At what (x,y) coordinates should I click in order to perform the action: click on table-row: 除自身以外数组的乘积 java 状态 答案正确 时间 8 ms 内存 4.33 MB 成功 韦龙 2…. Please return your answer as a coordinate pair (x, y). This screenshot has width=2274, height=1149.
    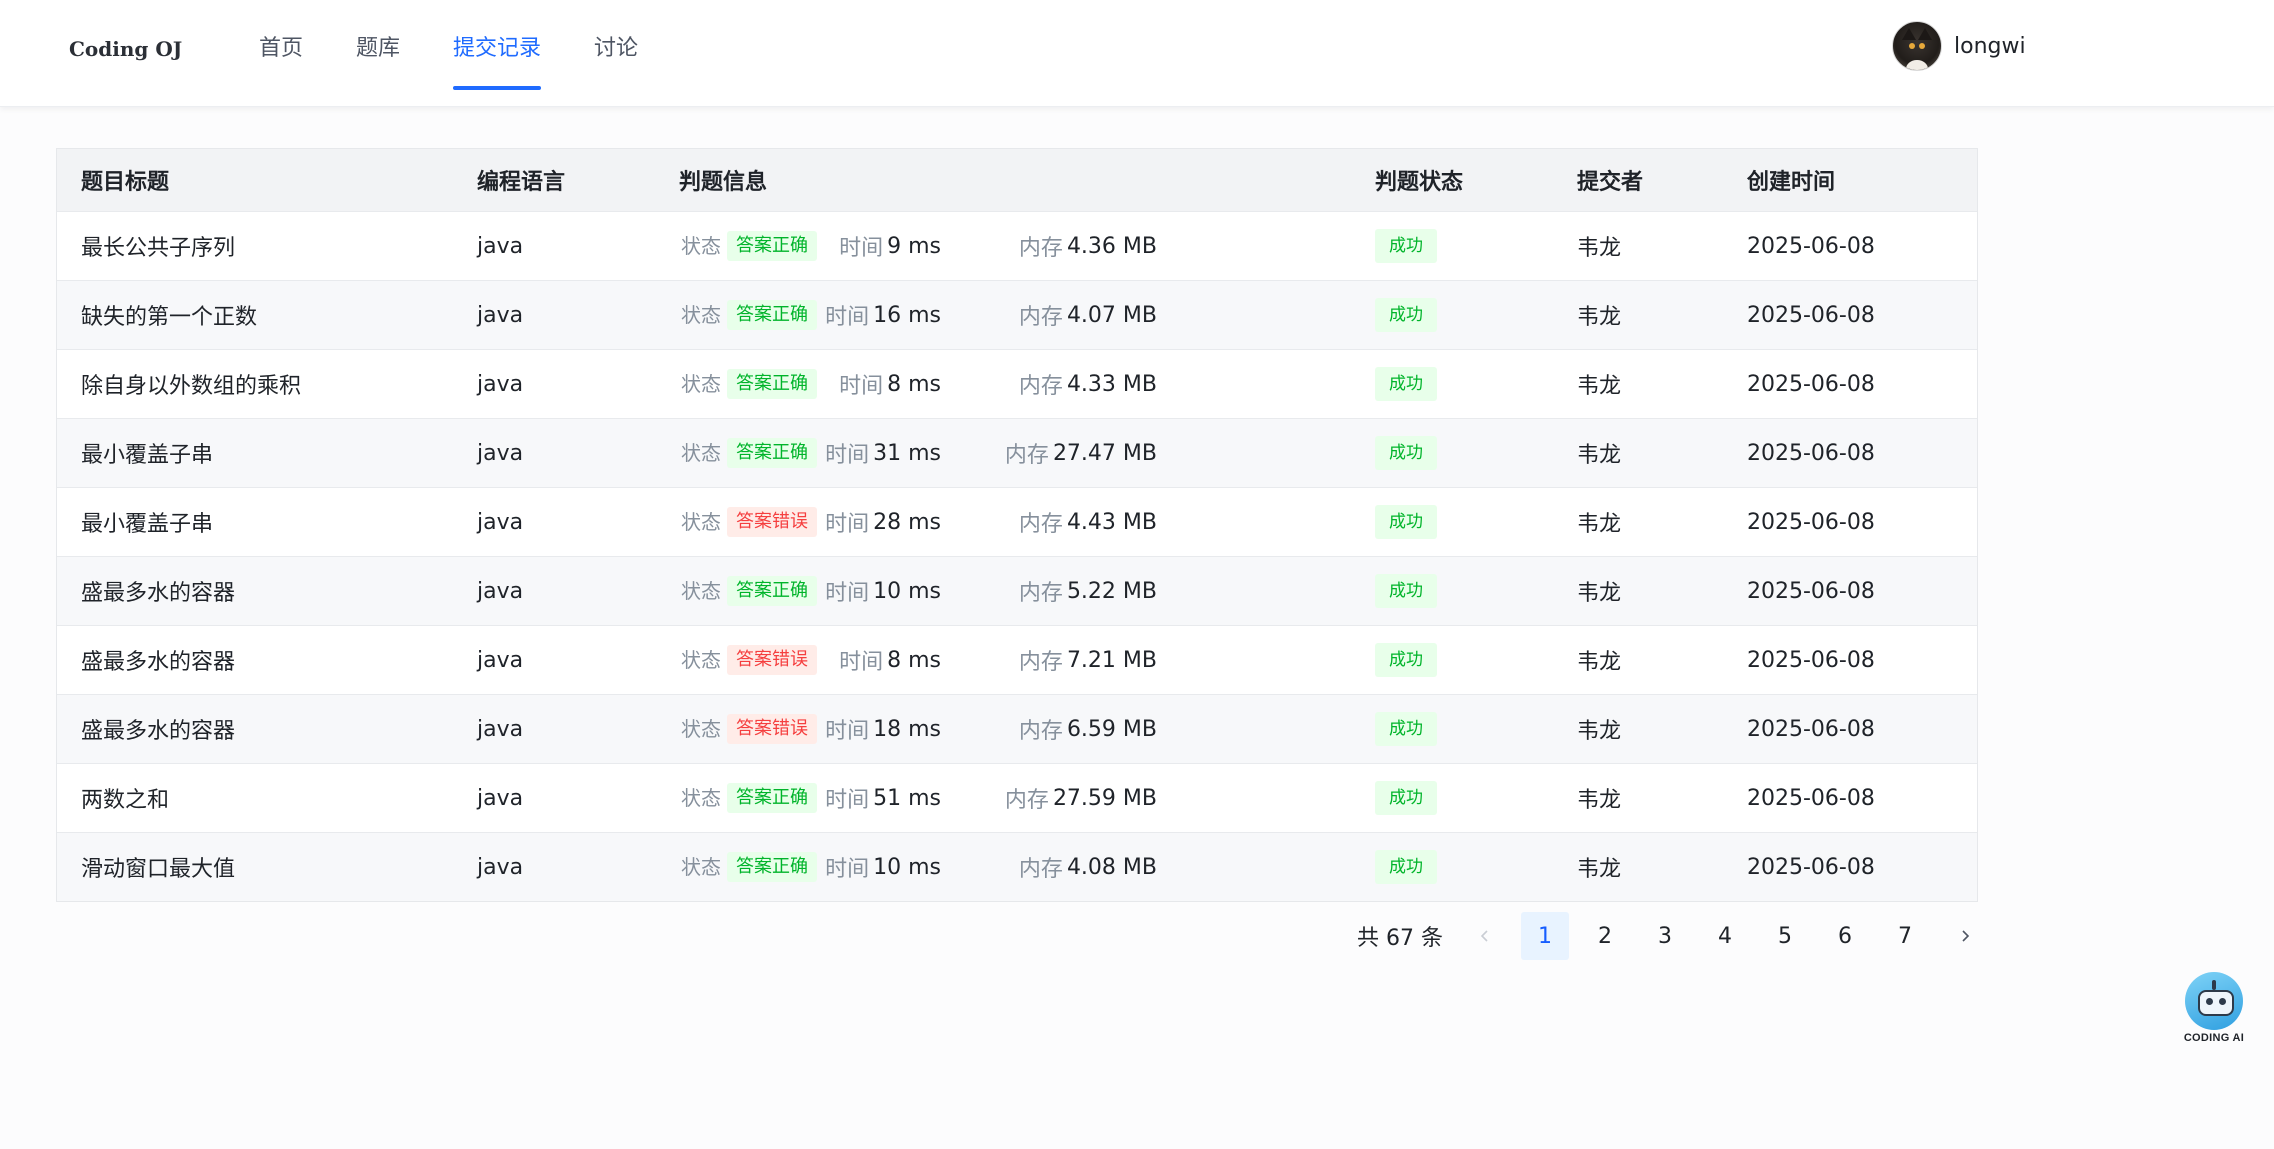
    Looking at the image, I should click on (1017, 384).